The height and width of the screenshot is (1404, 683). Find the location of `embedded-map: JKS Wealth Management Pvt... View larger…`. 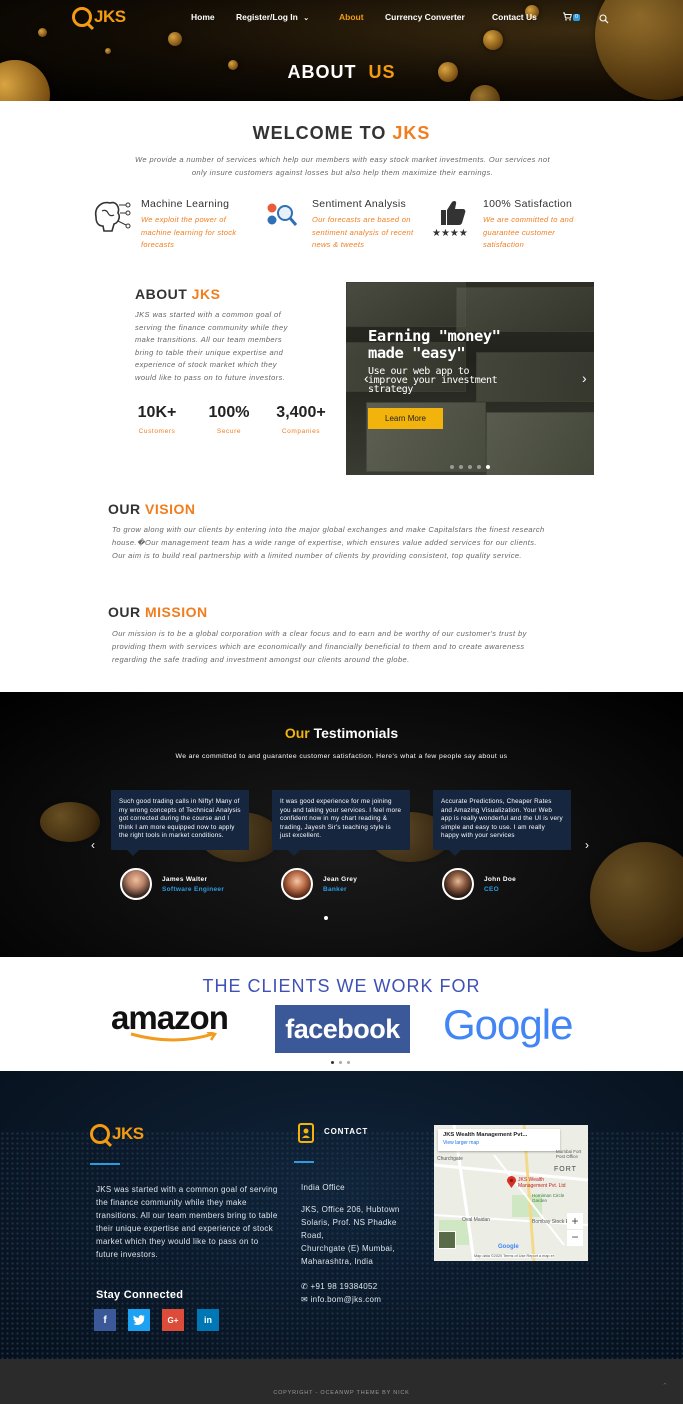

embedded-map: JKS Wealth Management Pvt... View larger… is located at coordinates (511, 1193).